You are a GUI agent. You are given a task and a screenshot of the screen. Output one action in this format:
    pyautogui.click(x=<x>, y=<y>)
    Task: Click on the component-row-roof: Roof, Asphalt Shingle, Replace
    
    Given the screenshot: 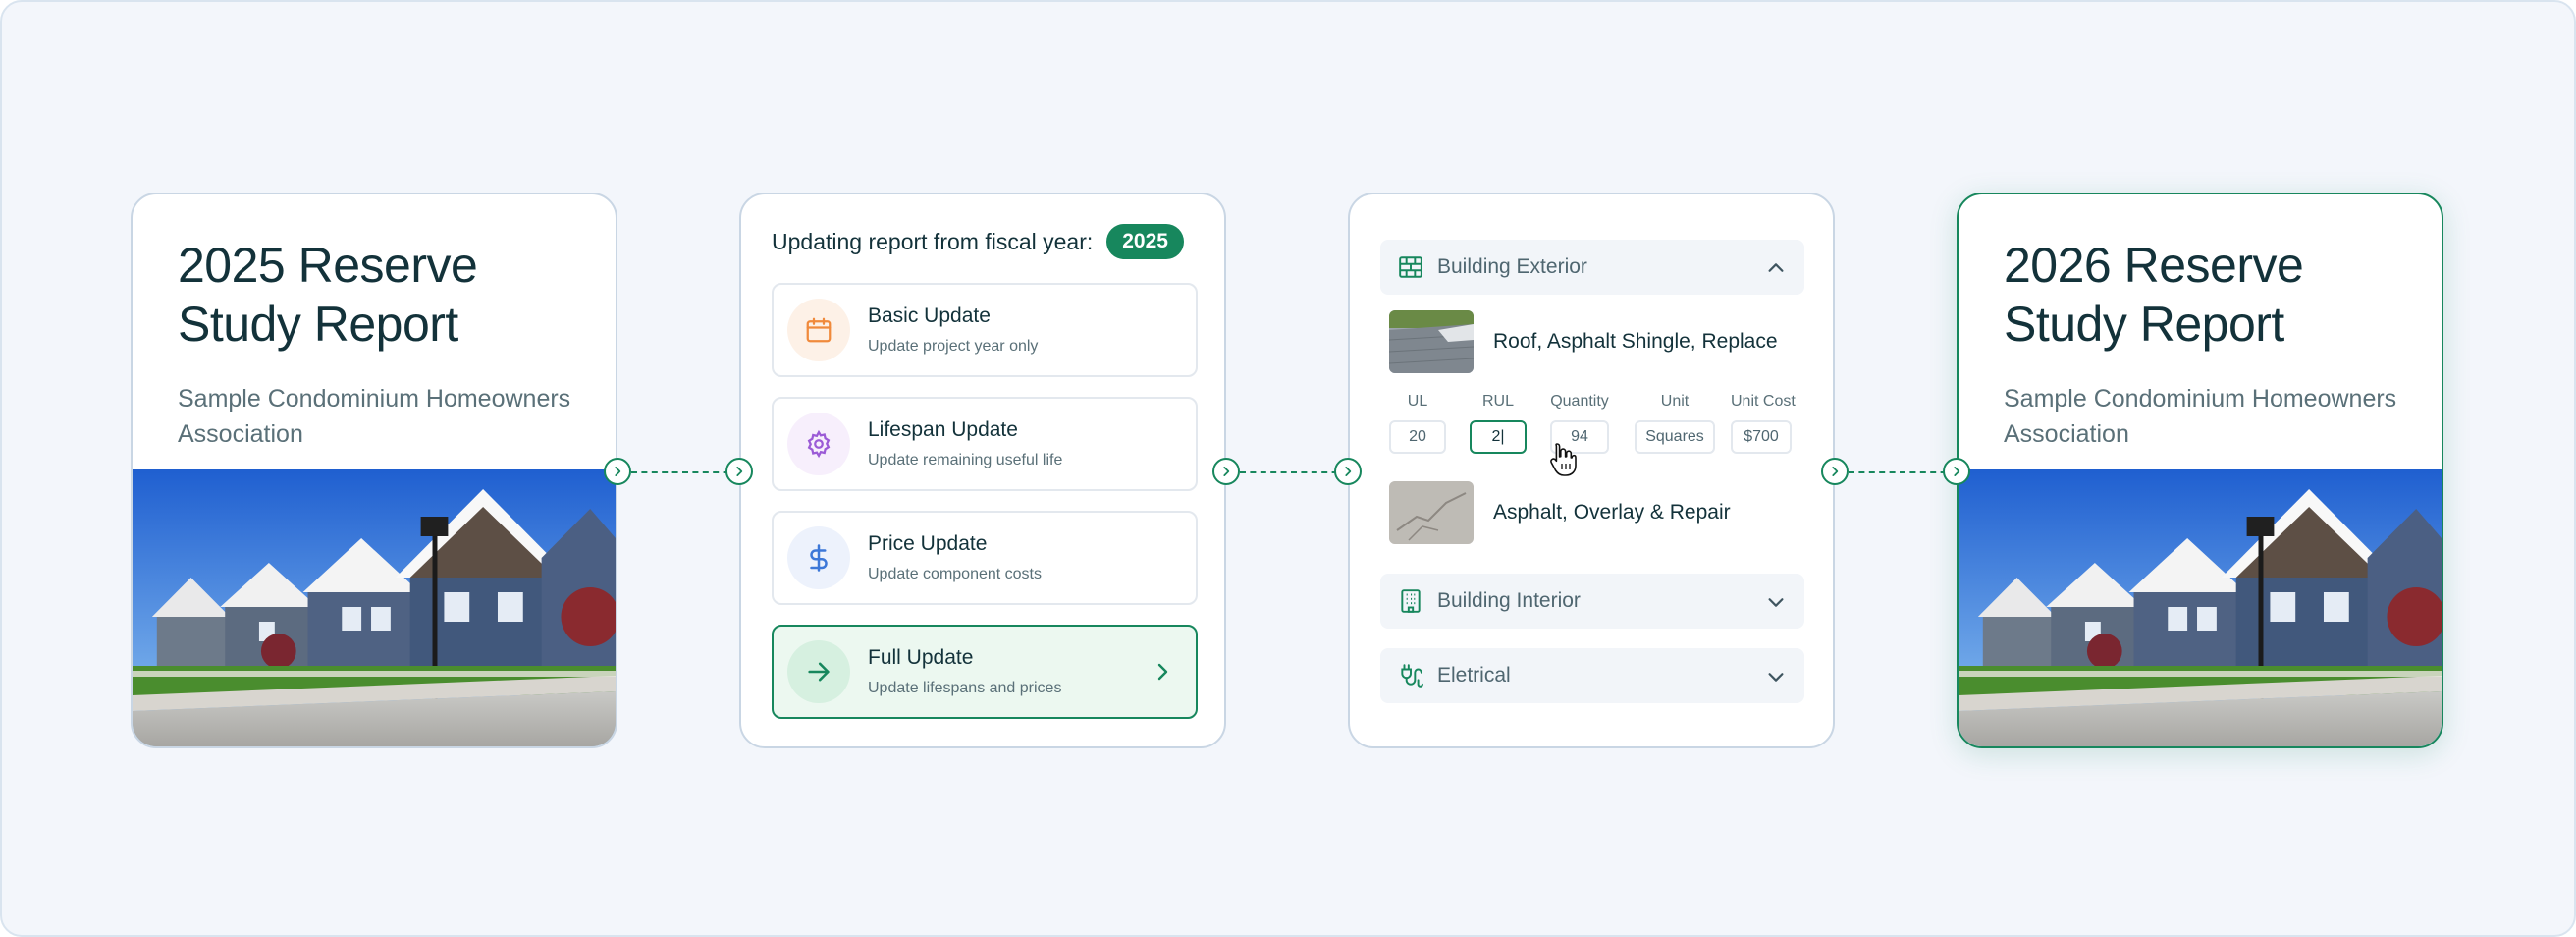 What is the action you would take?
    pyautogui.click(x=1583, y=341)
    